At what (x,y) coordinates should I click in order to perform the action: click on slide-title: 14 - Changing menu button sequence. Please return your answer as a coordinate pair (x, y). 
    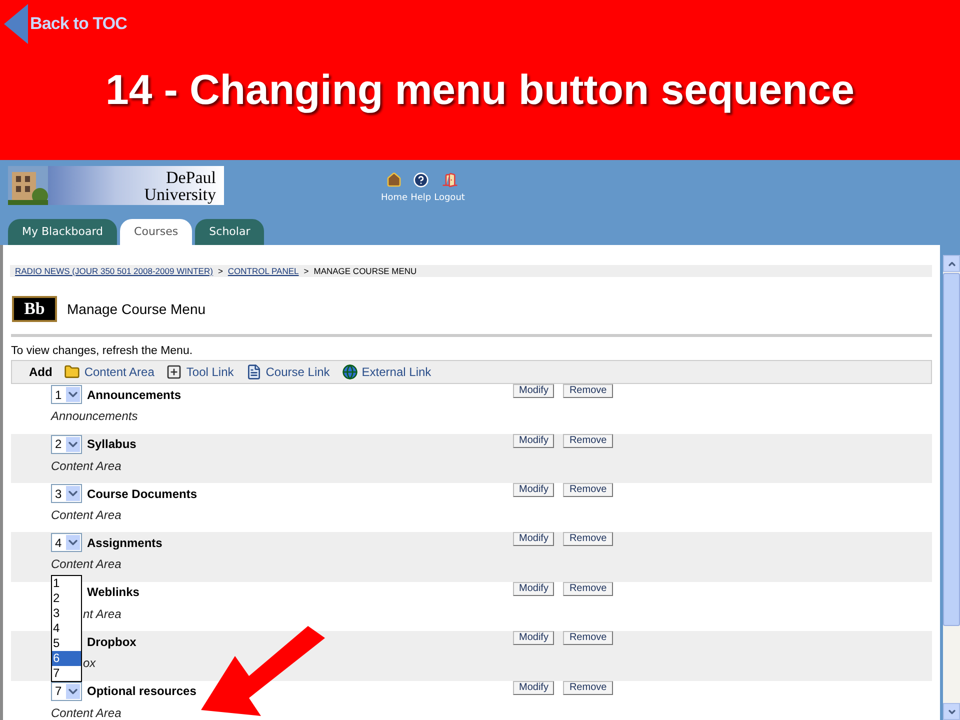
    Looking at the image, I should click on (480, 90).